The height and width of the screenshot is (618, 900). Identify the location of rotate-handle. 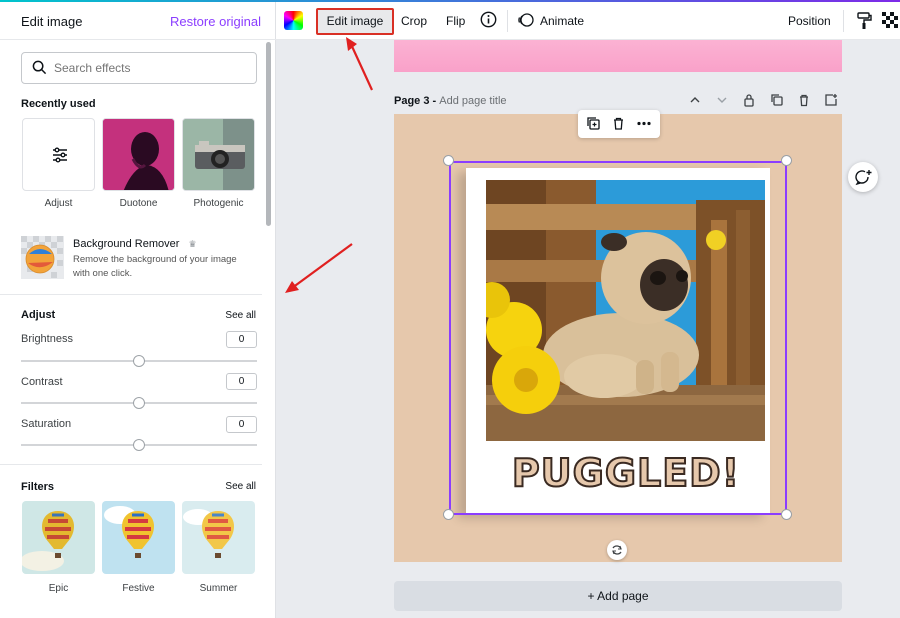
(617, 550).